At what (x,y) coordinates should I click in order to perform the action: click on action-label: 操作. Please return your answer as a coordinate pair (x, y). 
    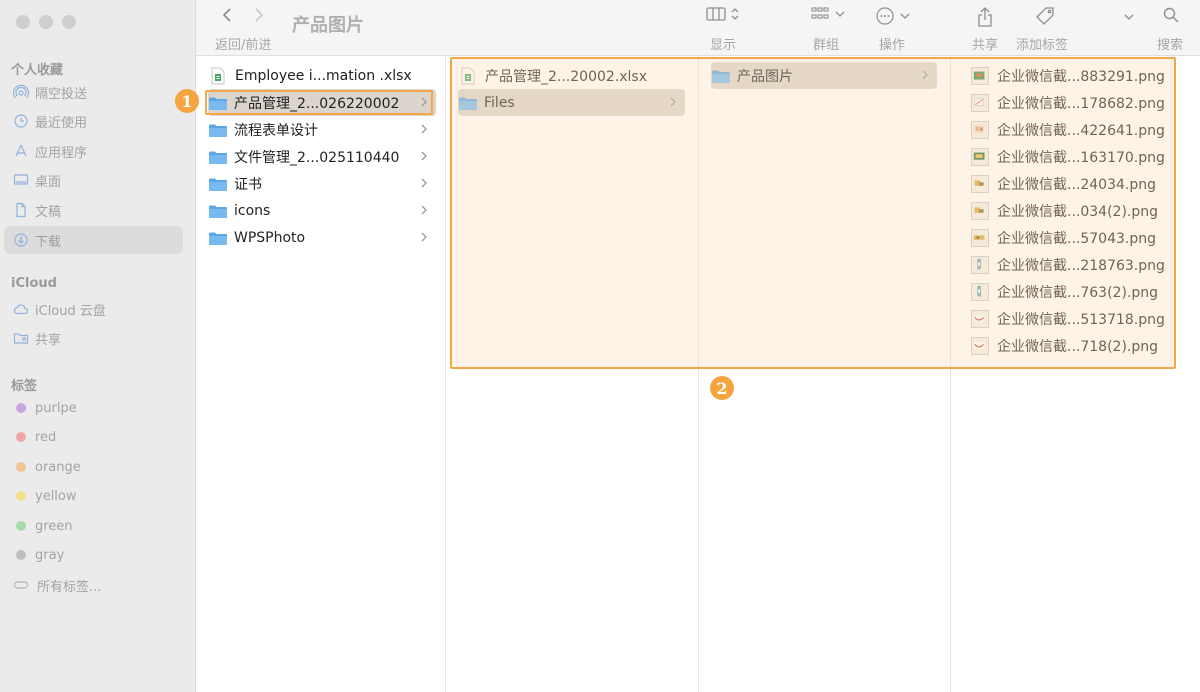
    Looking at the image, I should click on (892, 45).